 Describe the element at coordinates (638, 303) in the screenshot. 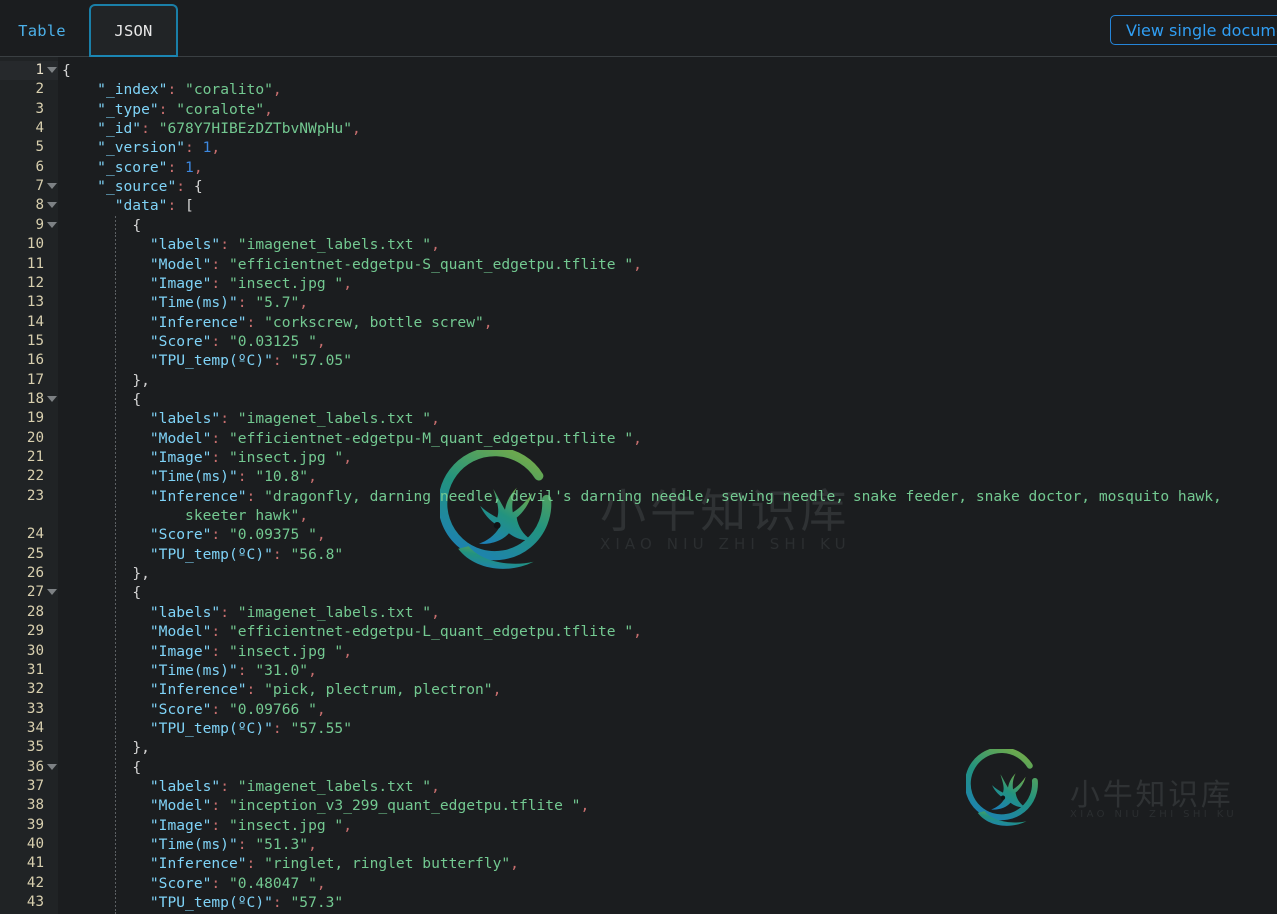

I see `code-line: 13 "Time(ms)": "5.7",` at that location.